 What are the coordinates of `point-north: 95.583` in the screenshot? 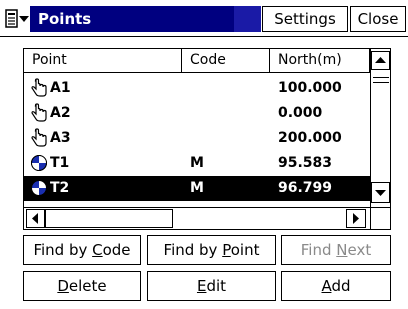 It's located at (305, 163).